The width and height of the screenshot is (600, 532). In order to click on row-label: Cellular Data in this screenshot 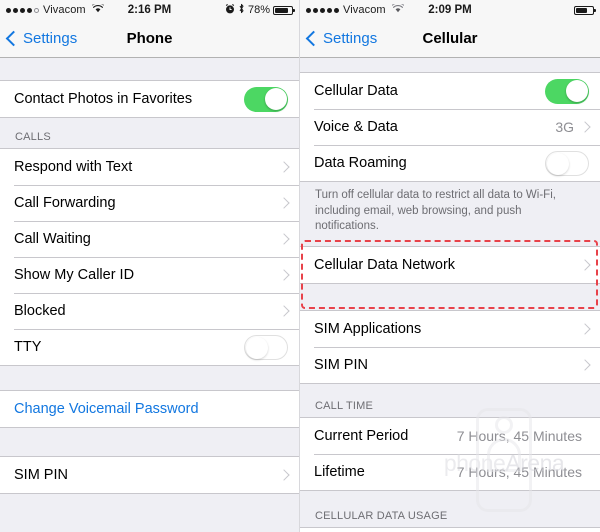, I will do `click(356, 91)`.